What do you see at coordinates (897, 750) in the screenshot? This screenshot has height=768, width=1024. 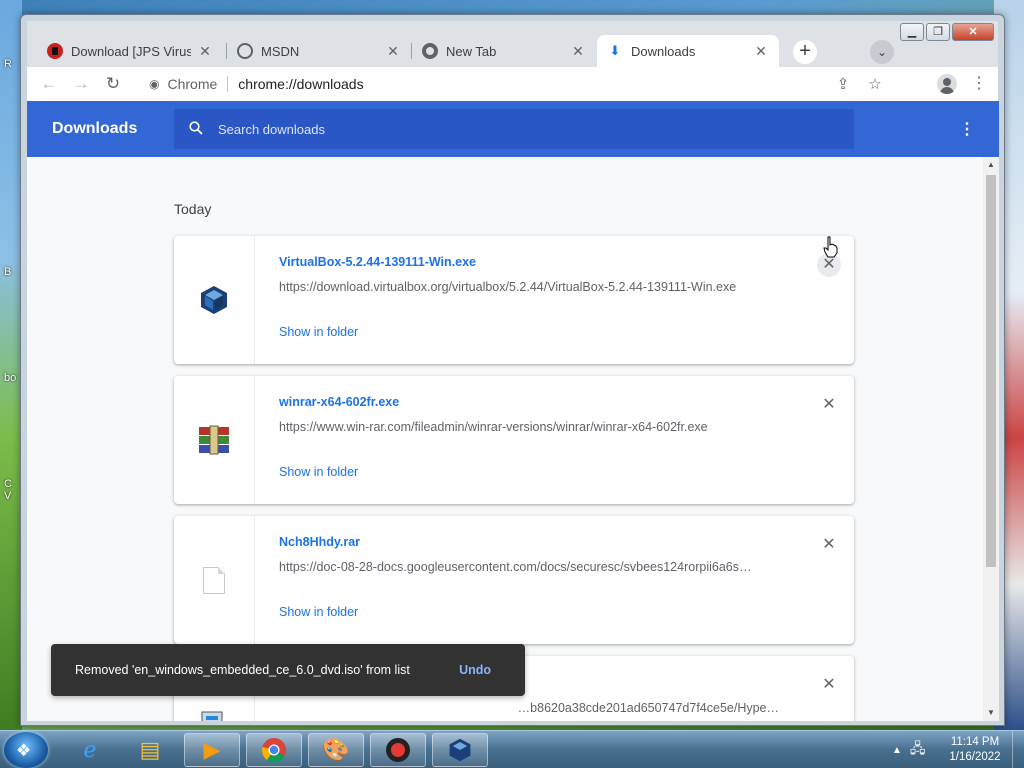 I see `tray-expand-icon: ▲` at bounding box center [897, 750].